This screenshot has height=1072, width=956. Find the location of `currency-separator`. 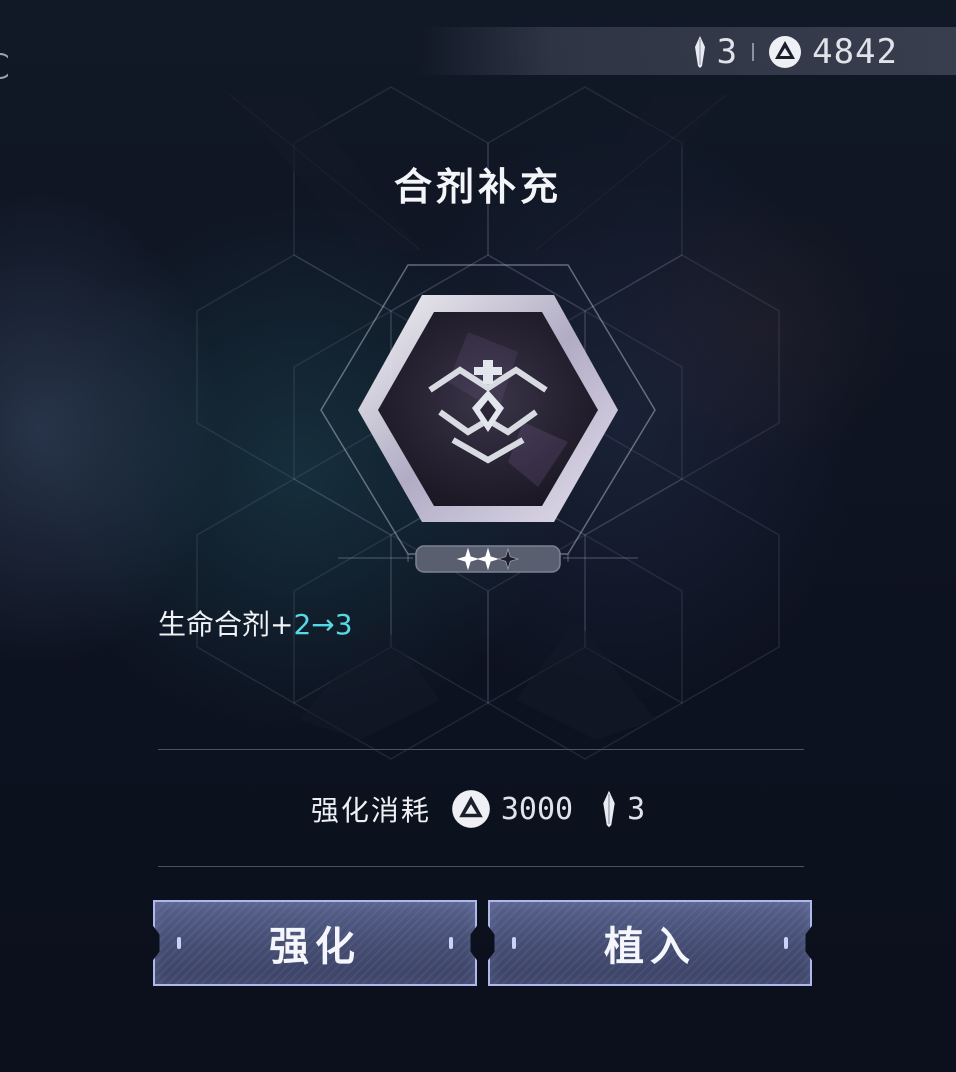

currency-separator is located at coordinates (753, 52).